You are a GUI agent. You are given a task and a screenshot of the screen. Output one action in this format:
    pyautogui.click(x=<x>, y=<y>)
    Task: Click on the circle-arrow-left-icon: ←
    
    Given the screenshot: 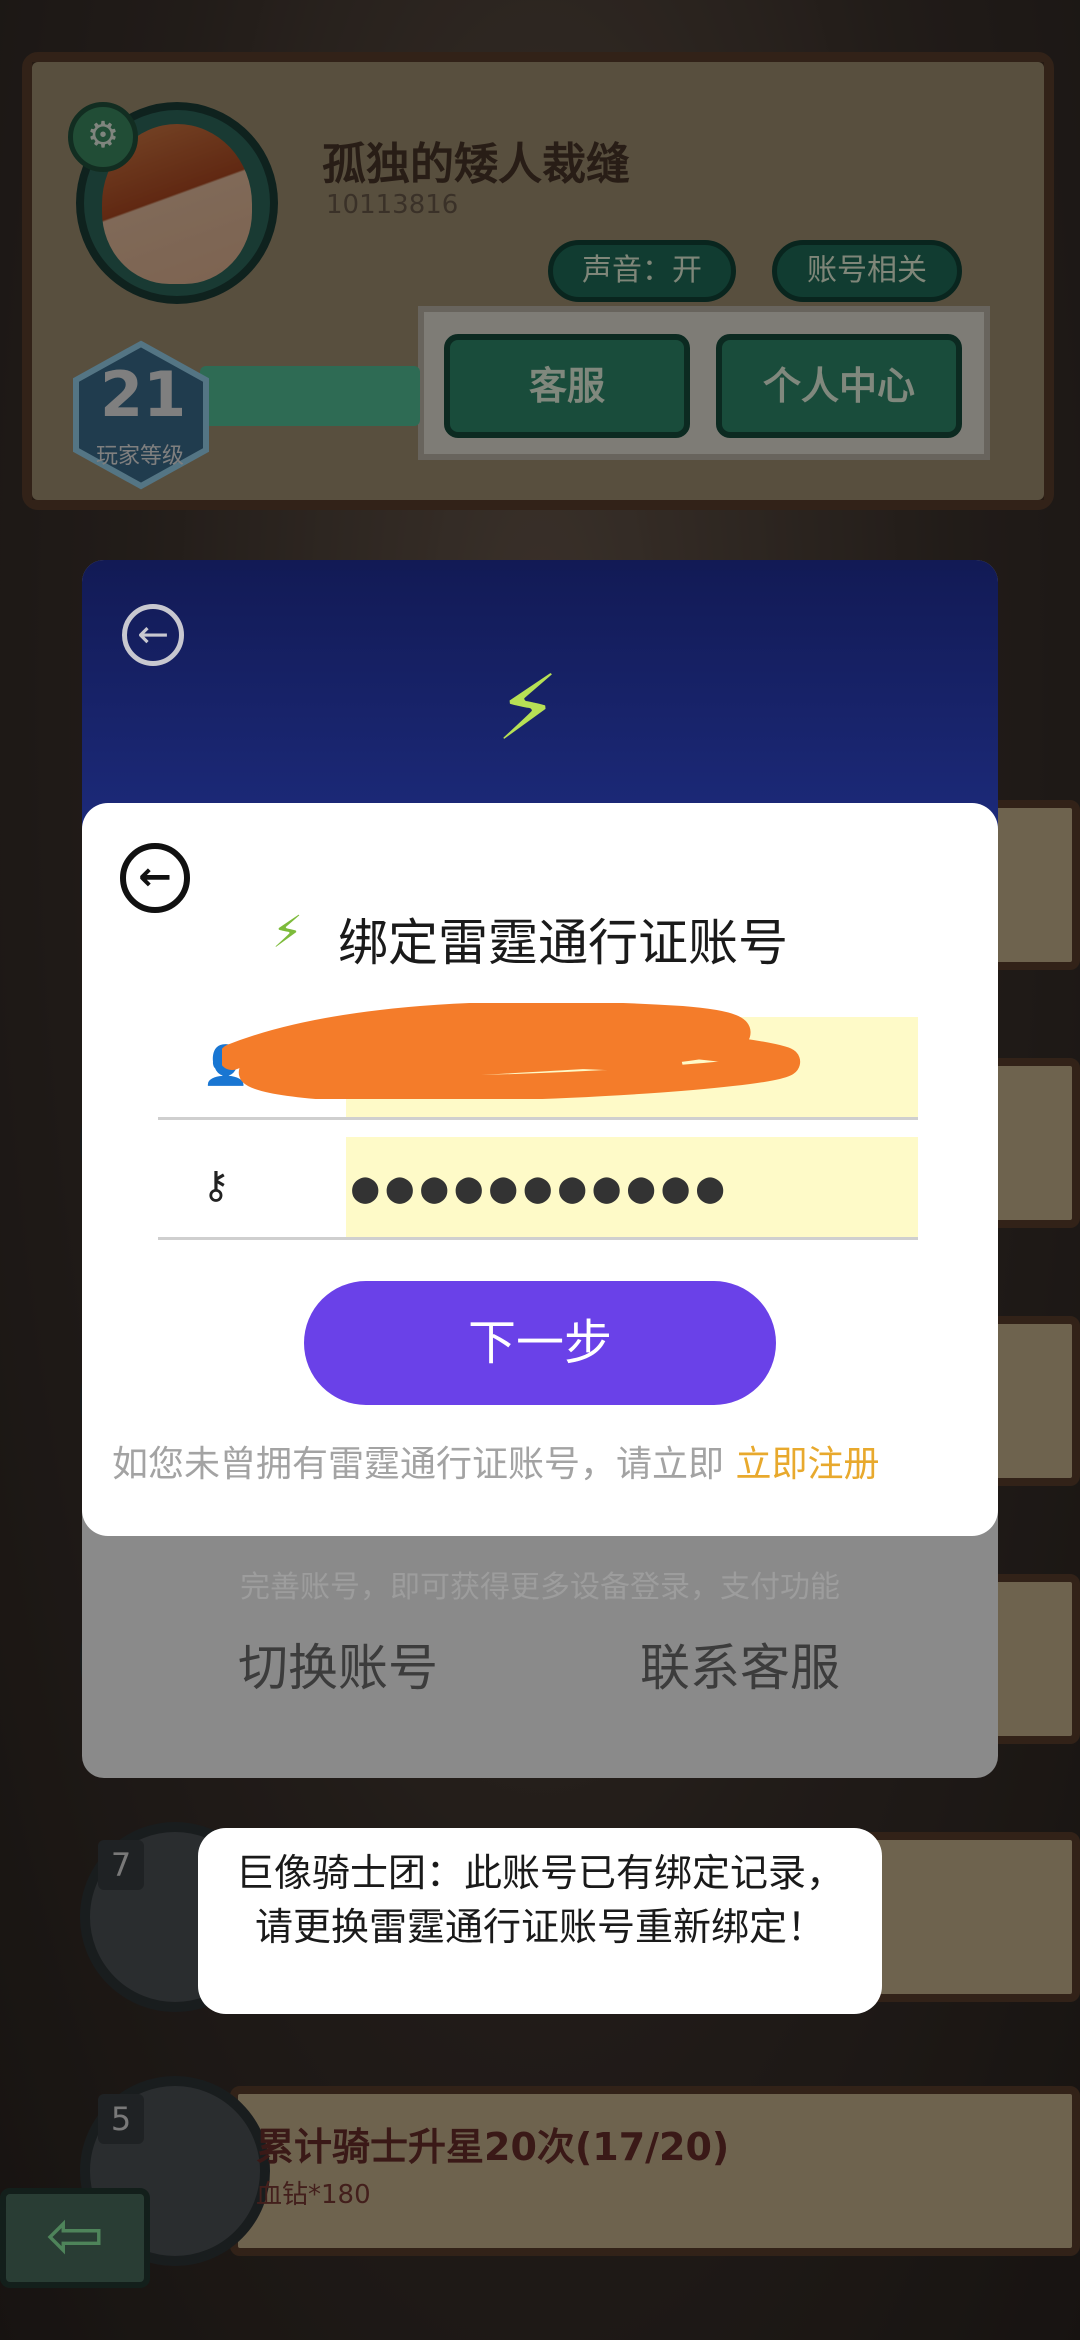 What is the action you would take?
    pyautogui.click(x=155, y=878)
    